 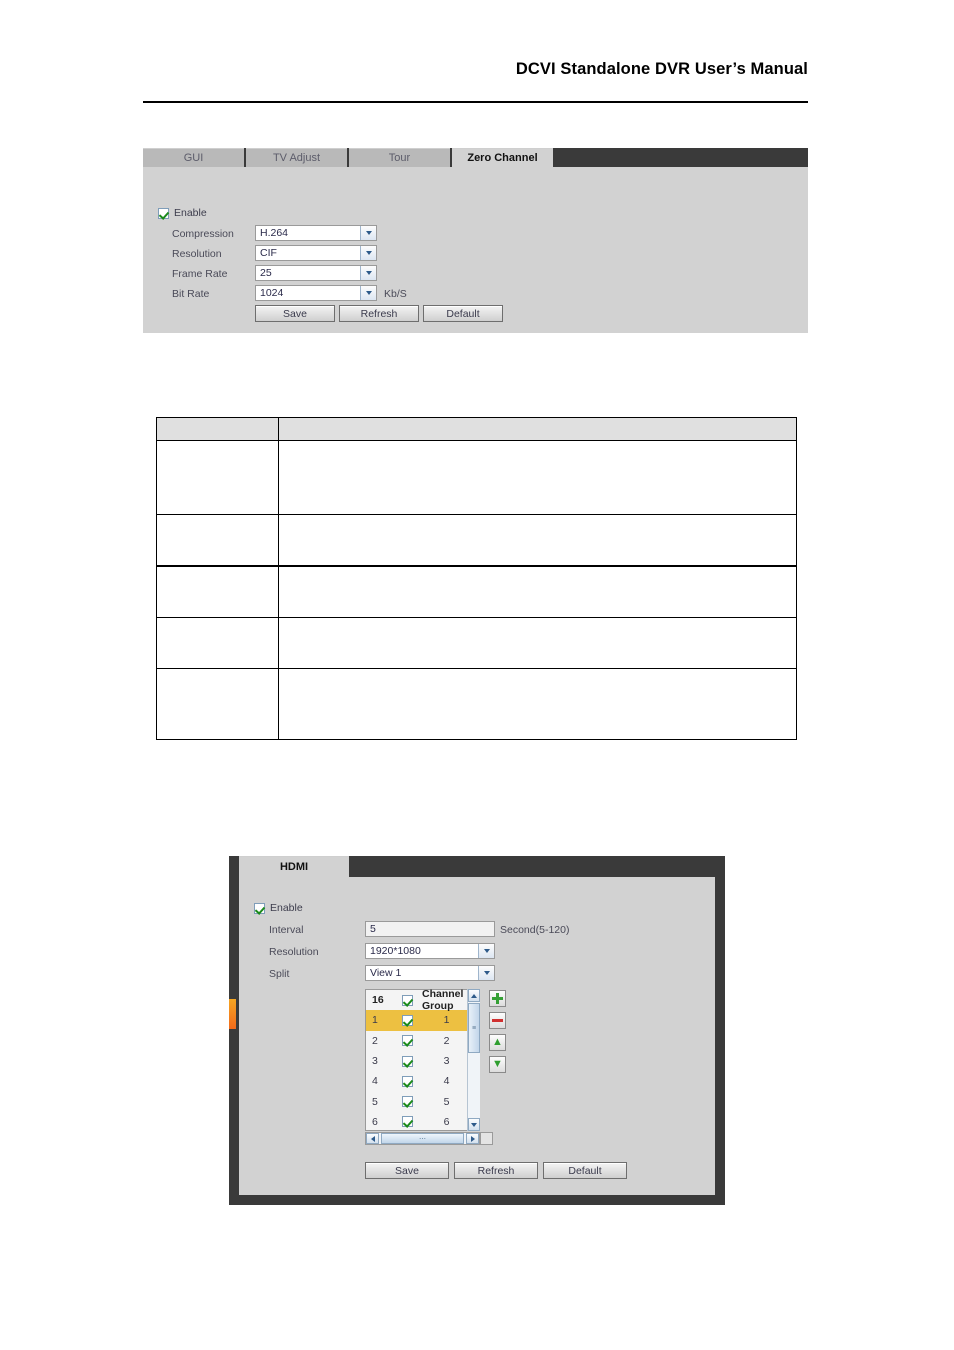 I want to click on hdmi-tabstrip: HDMI, so click(x=477, y=866).